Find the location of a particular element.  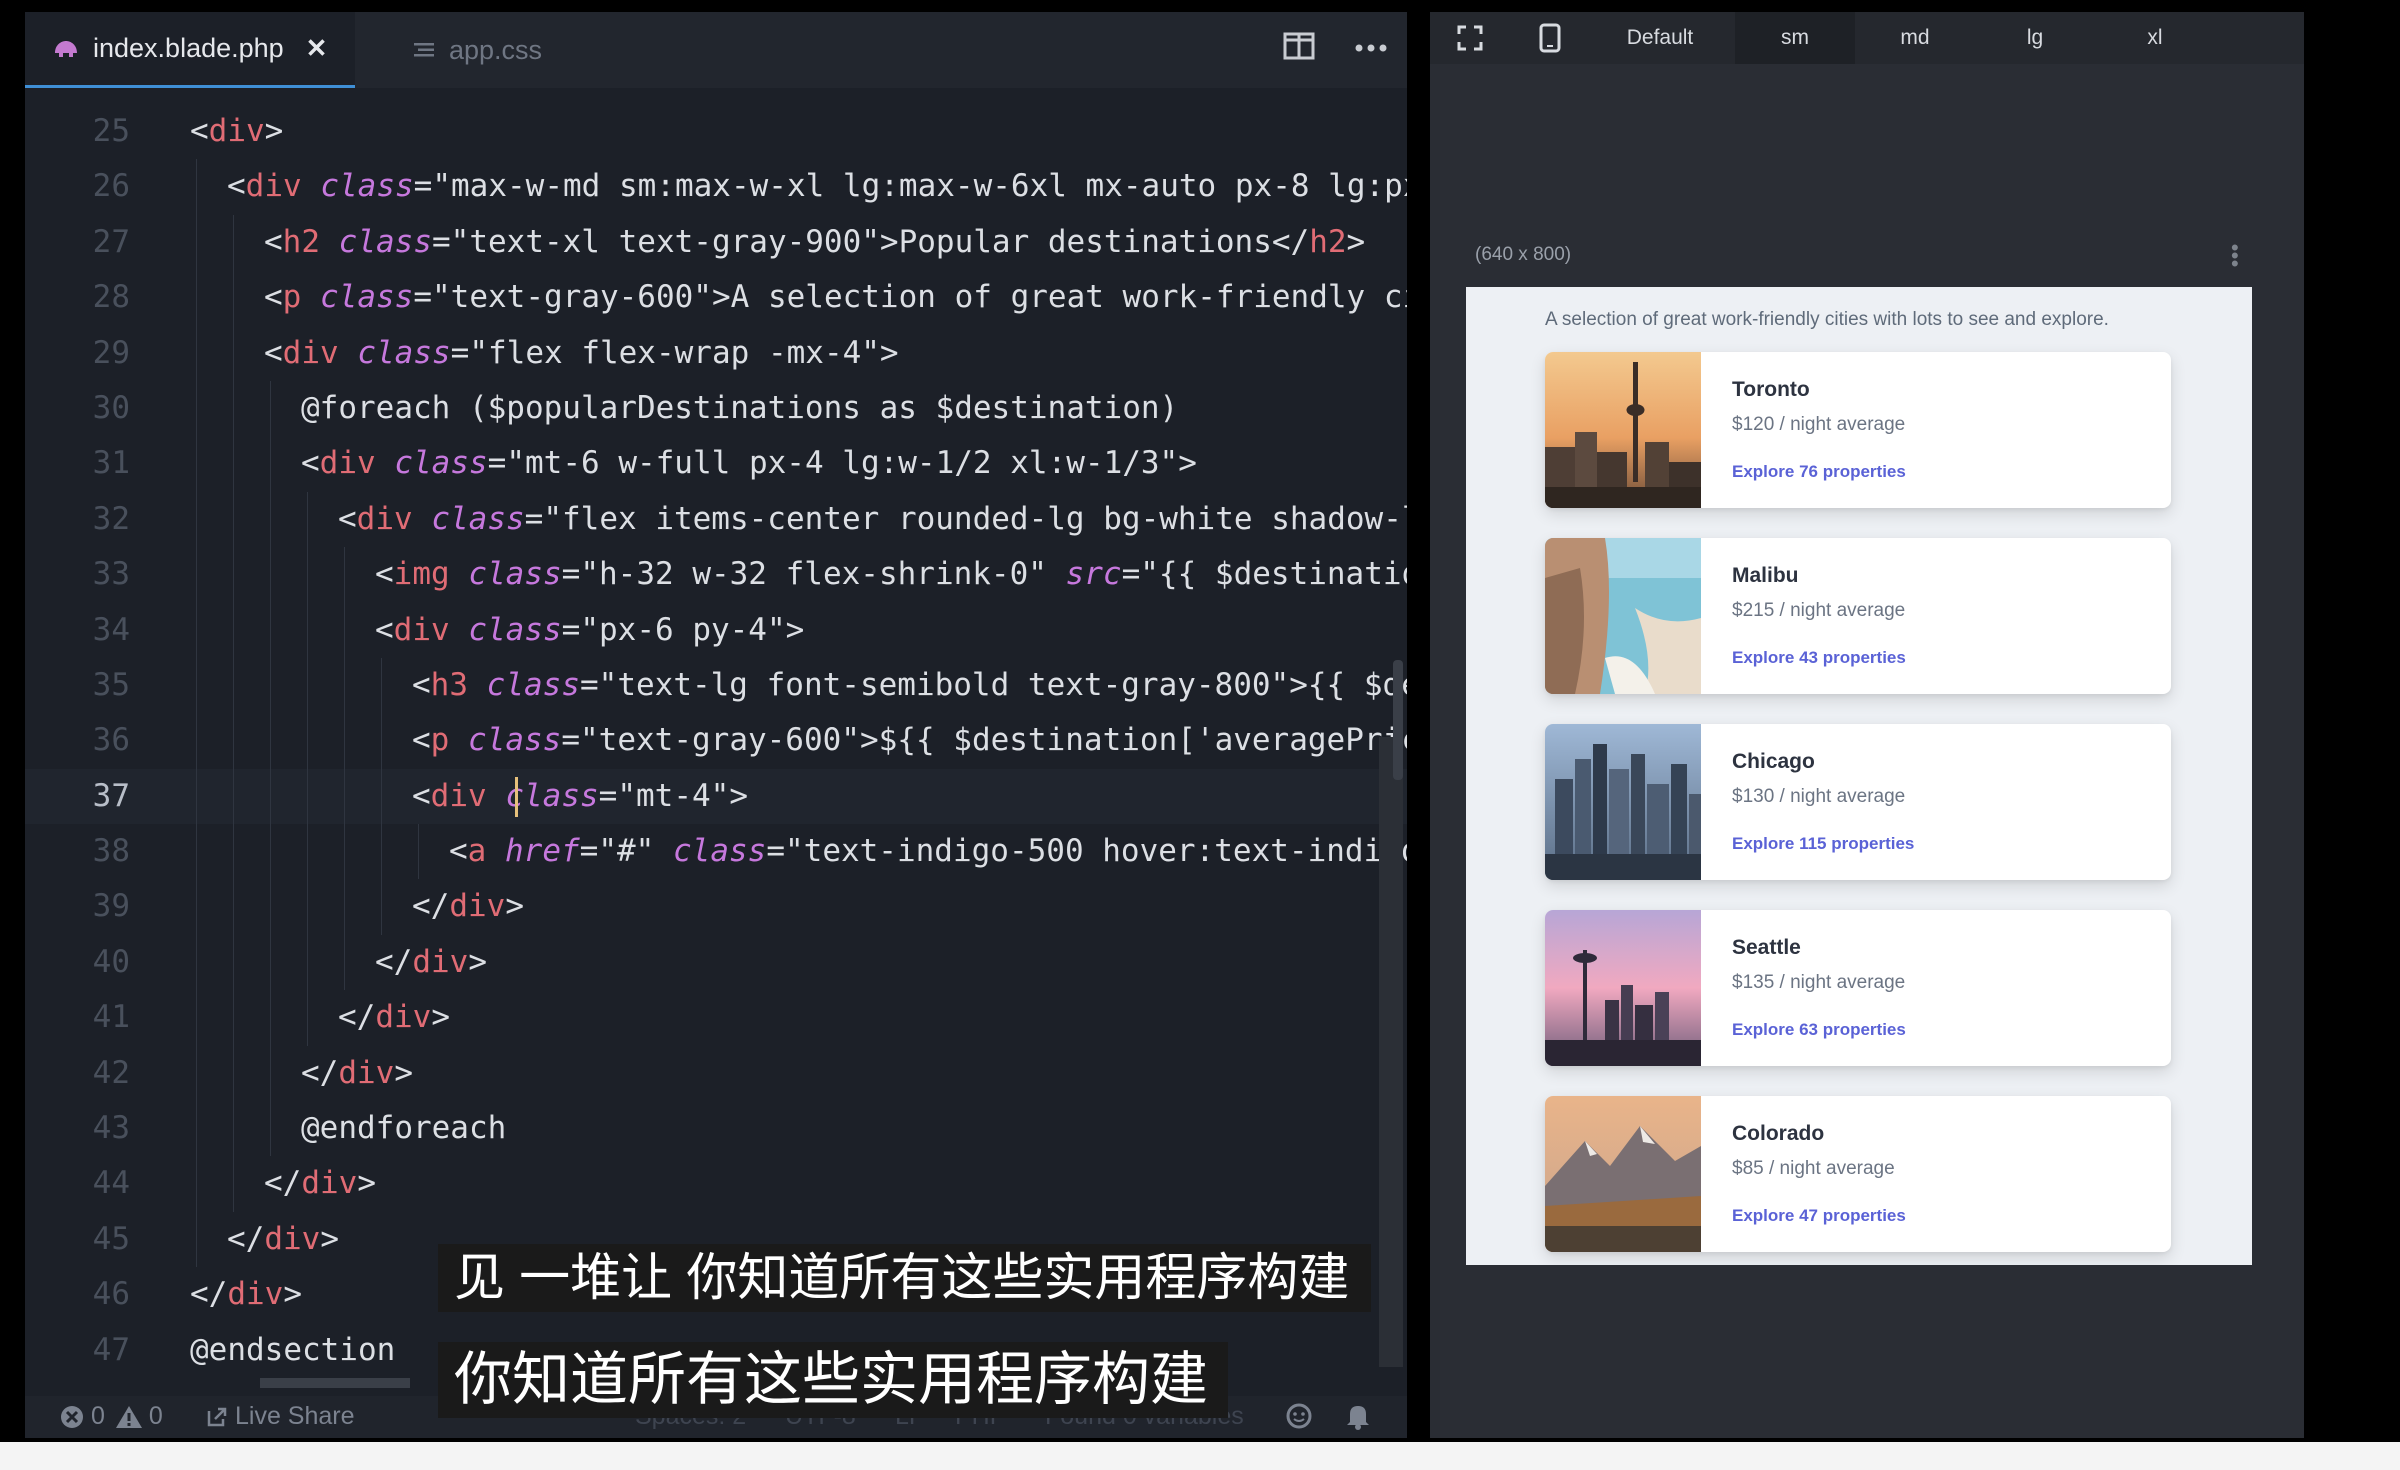

problems-indicator: 0 0 is located at coordinates (111, 1416).